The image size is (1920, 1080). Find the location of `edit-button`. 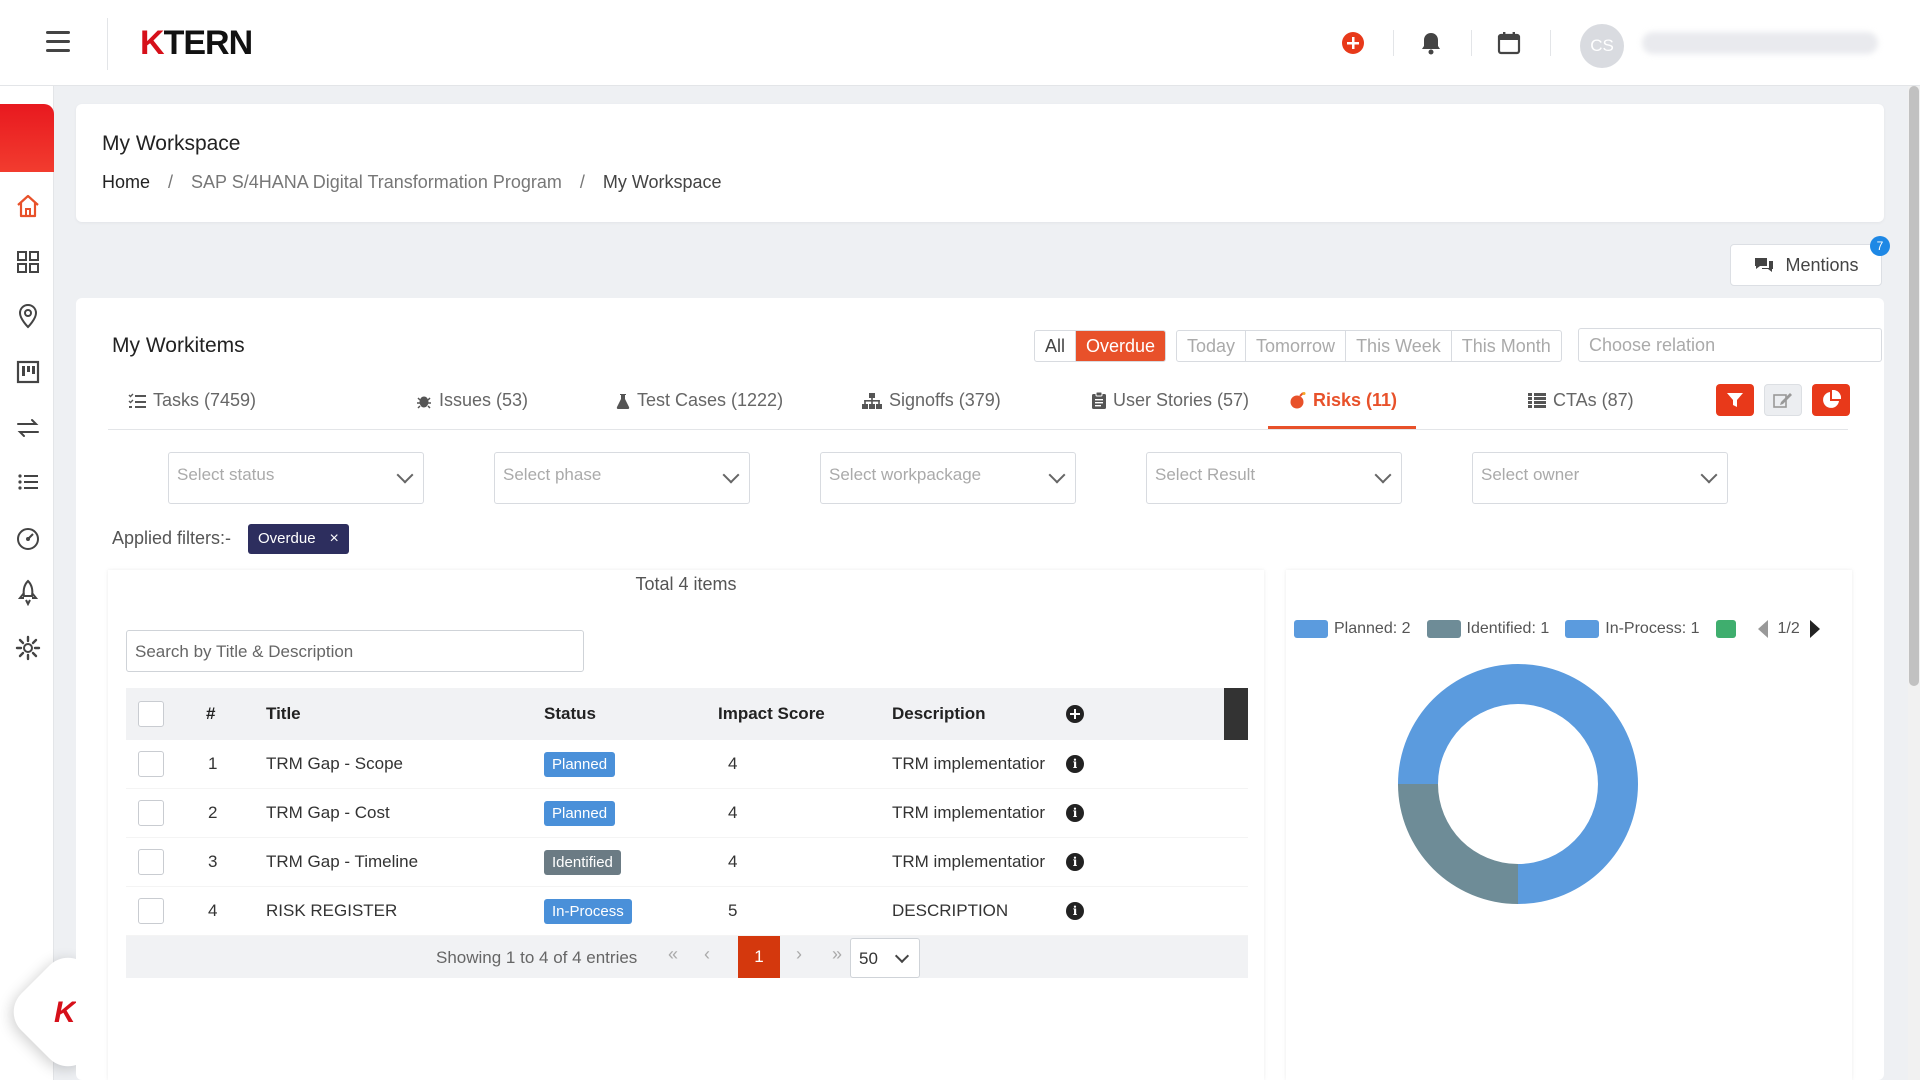

edit-button is located at coordinates (1783, 400).